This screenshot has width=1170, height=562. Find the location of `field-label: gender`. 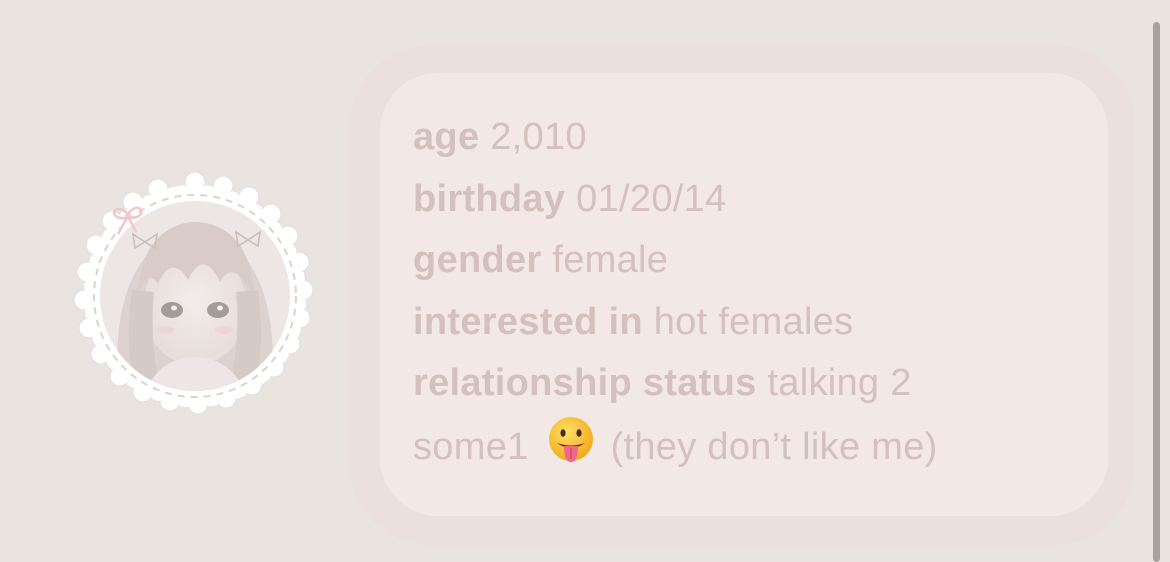

field-label: gender is located at coordinates (477, 260).